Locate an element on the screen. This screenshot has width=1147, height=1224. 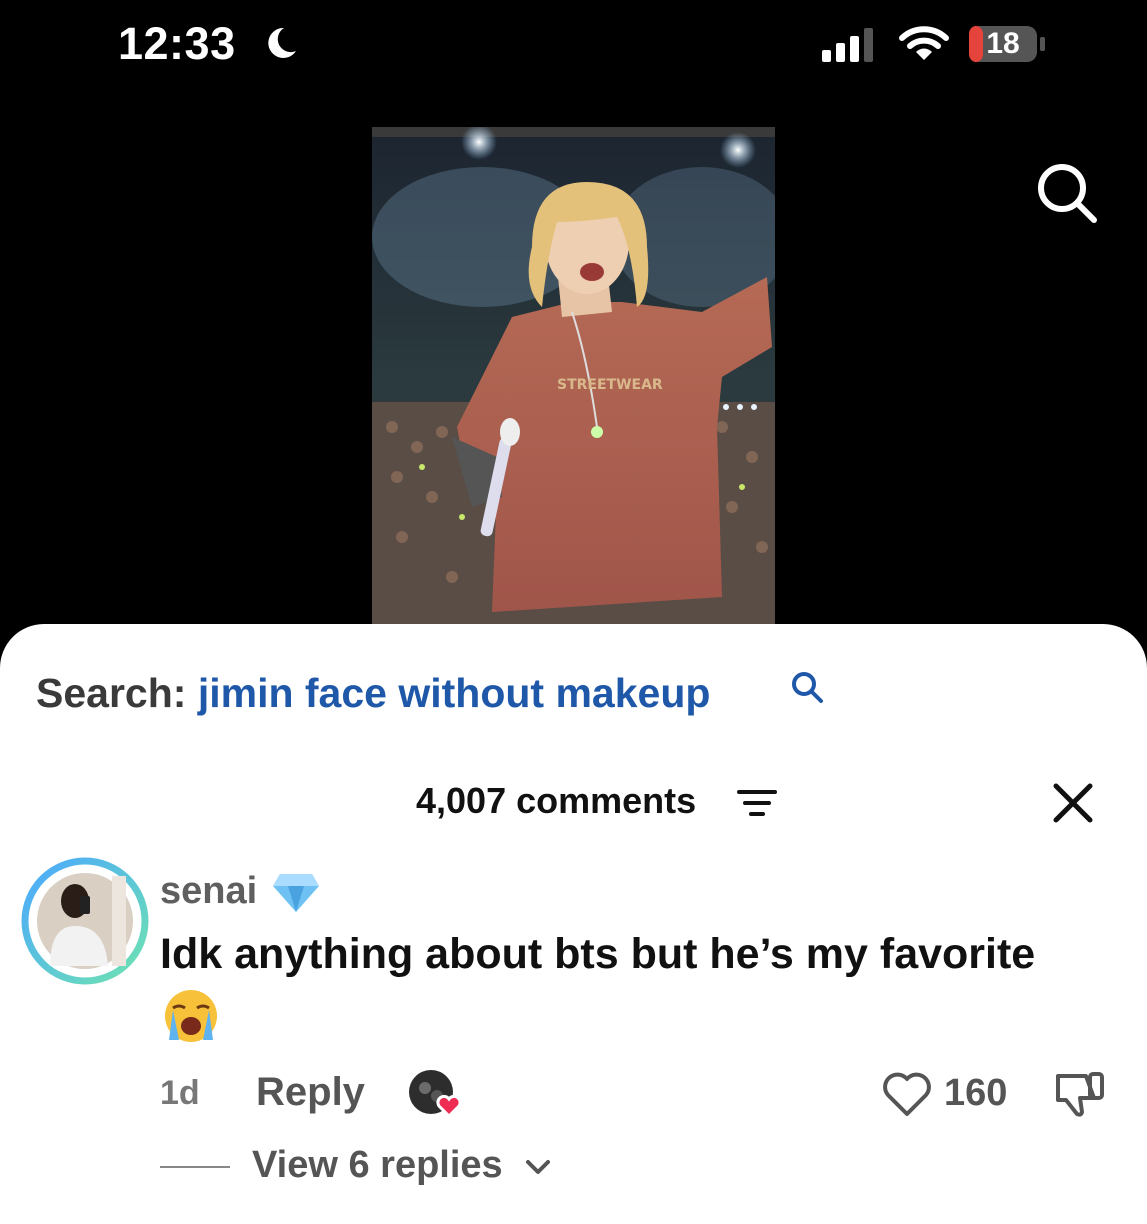
dislike-icon is located at coordinates (1078, 1095).